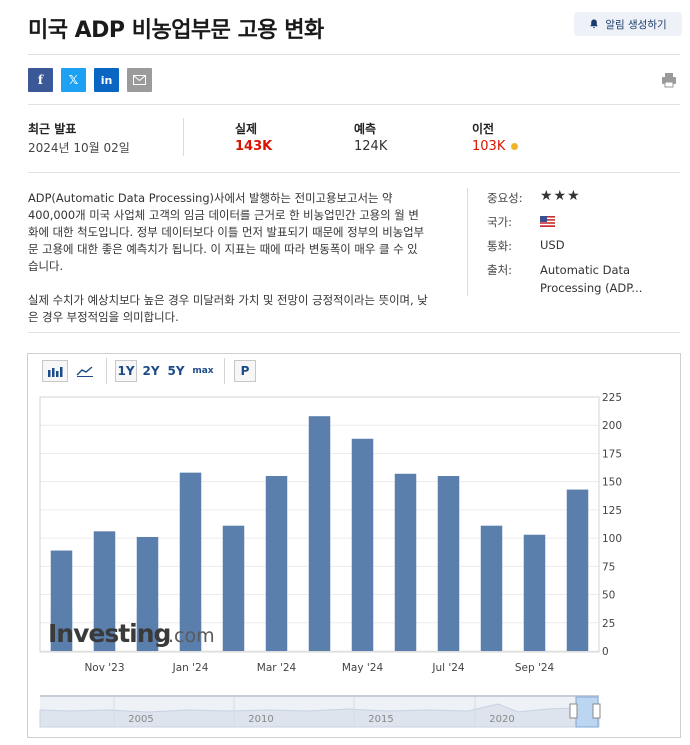 Image resolution: width=690 pixels, height=745 pixels. I want to click on x-tick-label: Jul '24, so click(448, 668).